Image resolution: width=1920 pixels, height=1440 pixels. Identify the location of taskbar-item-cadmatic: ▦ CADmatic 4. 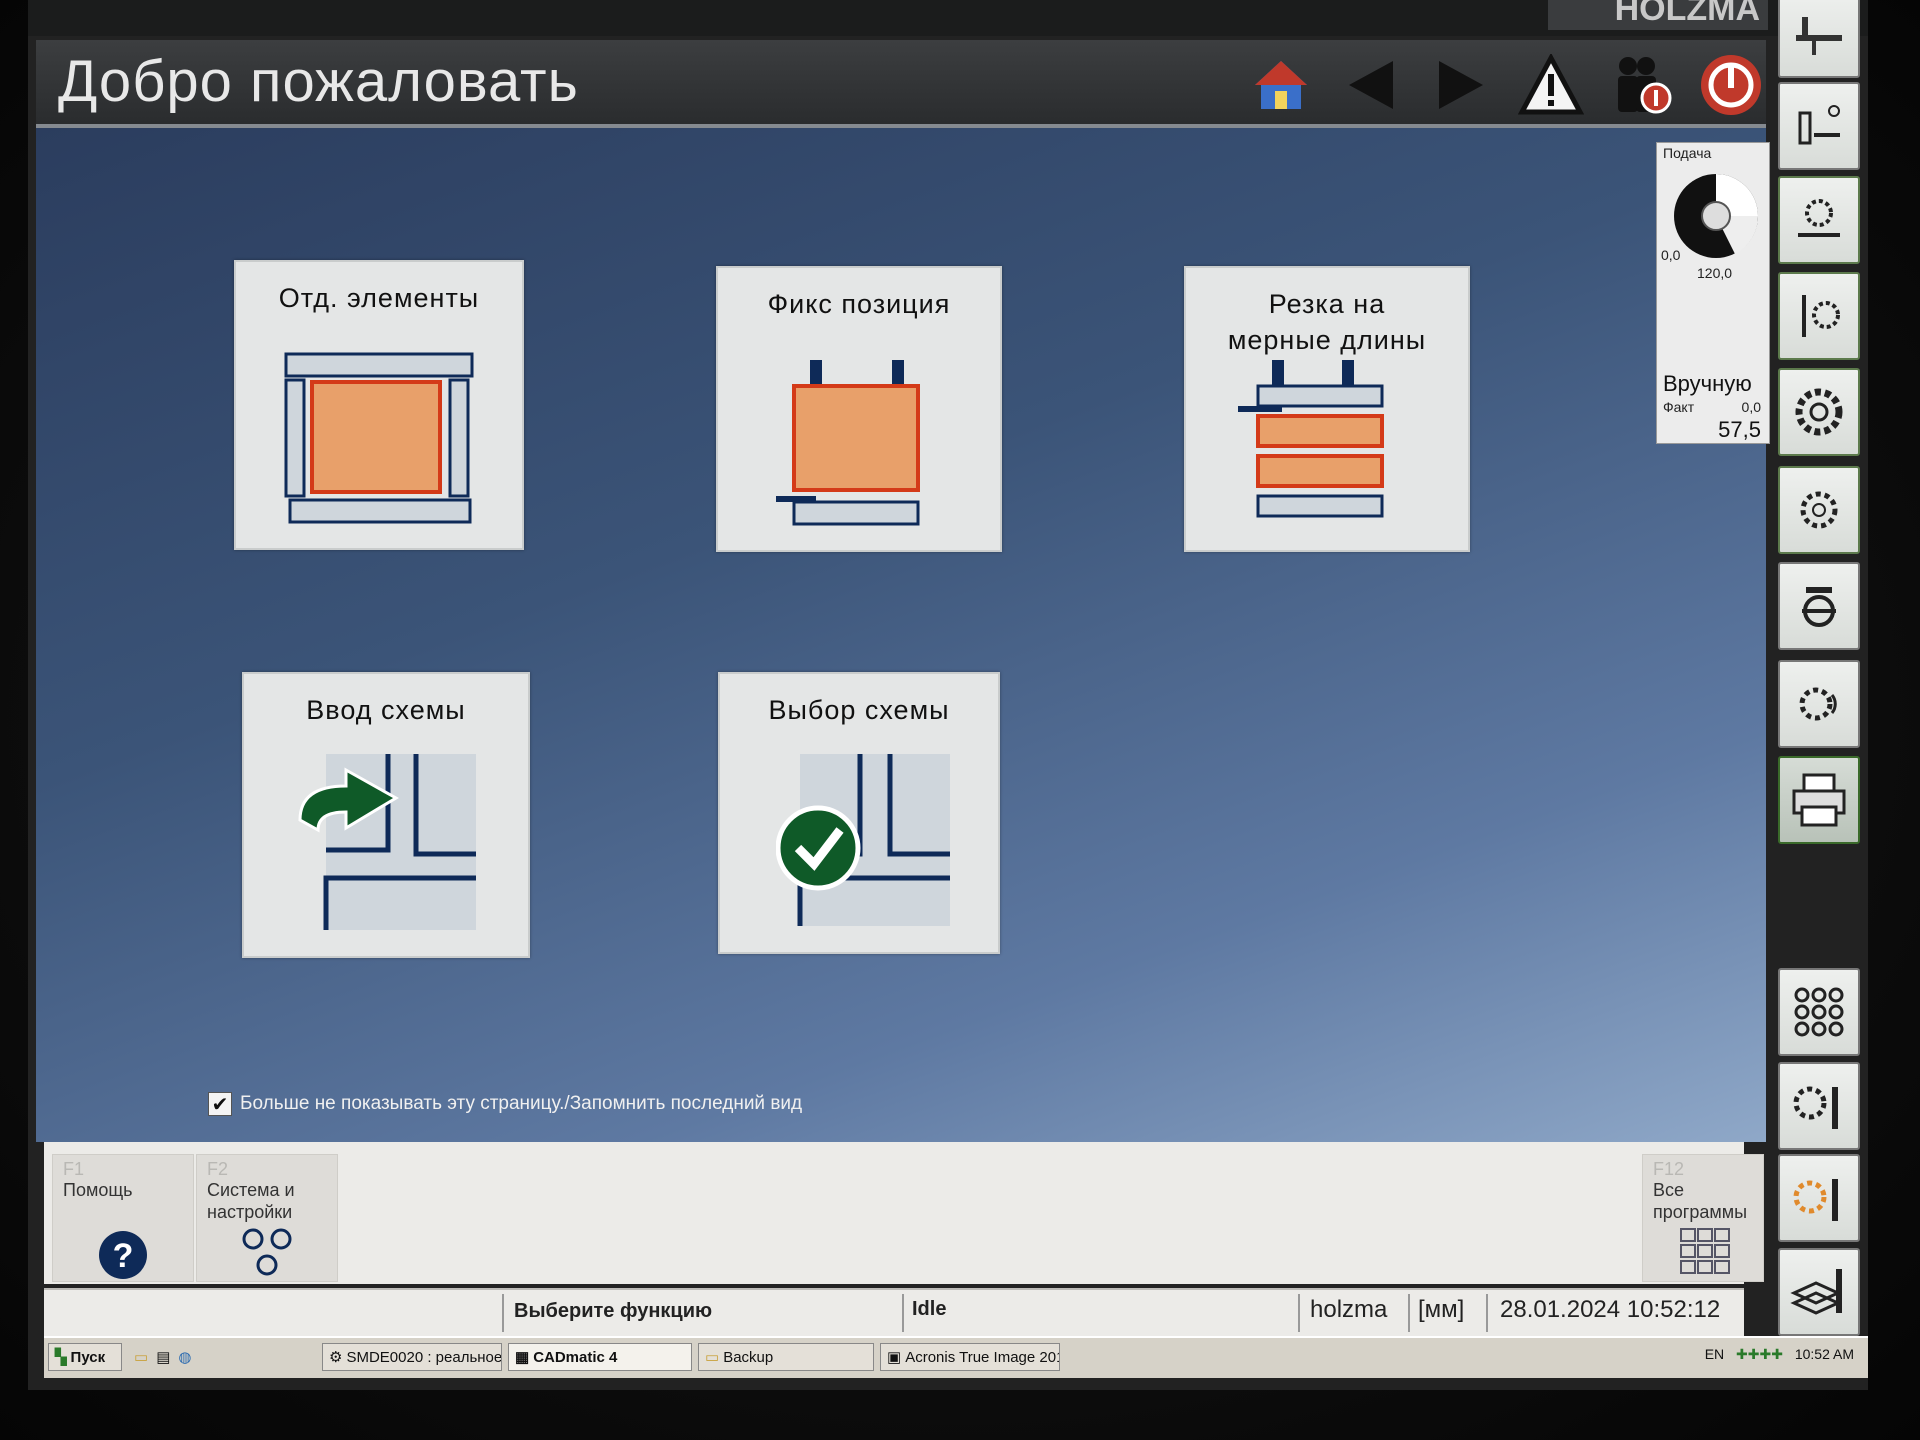
(600, 1357).